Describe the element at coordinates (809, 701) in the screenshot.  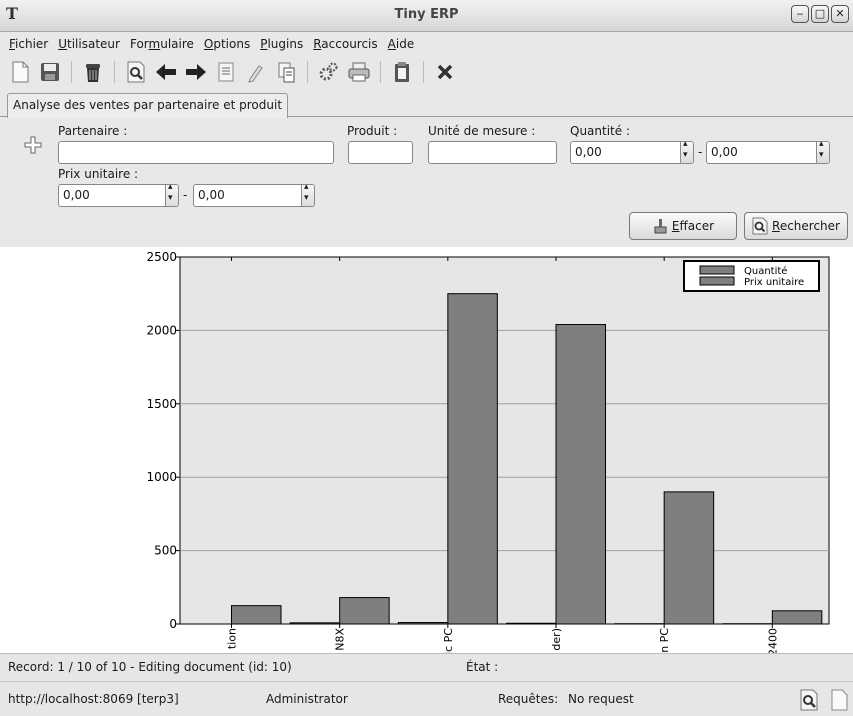
I see `request-search-icon` at that location.